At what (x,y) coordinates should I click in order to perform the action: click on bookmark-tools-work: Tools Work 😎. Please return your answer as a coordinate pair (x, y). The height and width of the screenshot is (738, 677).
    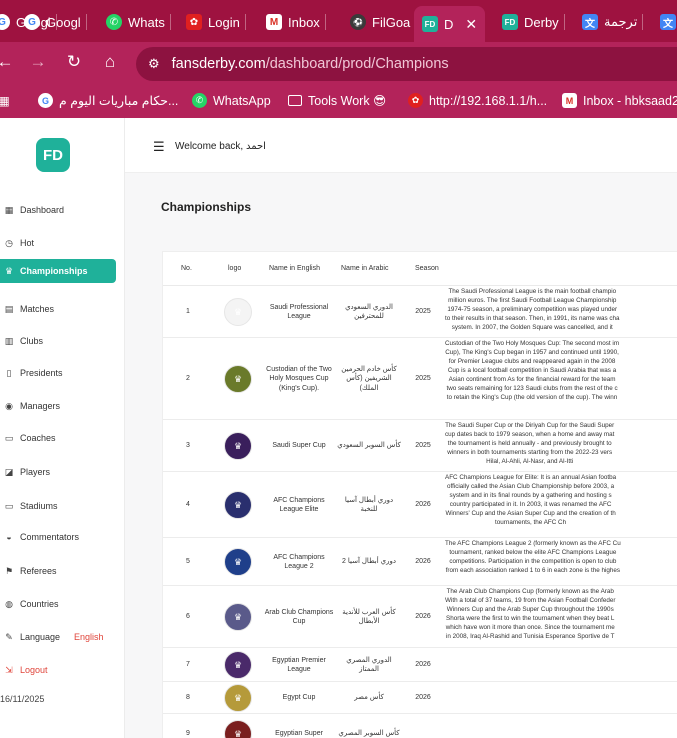
    Looking at the image, I should click on (337, 100).